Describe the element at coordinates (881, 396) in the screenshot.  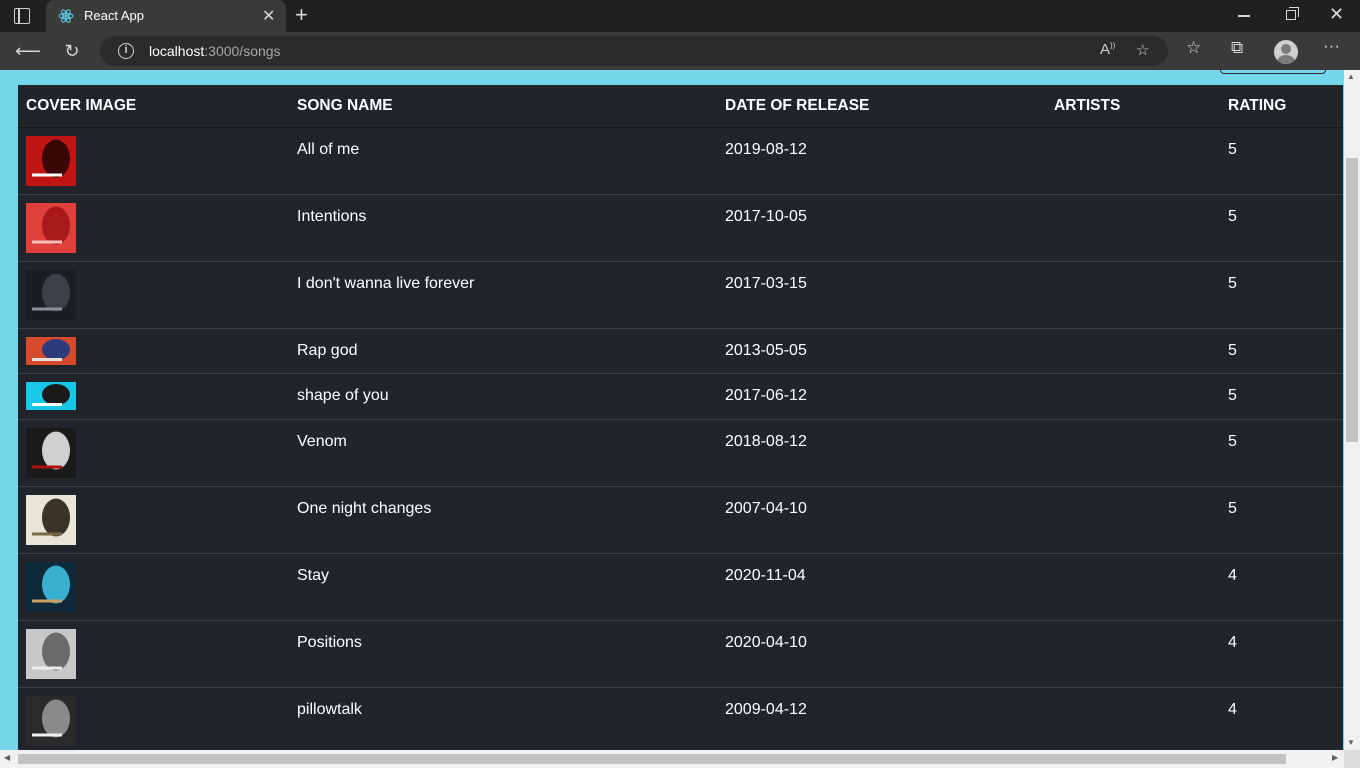
I see `release-date: 2017-06-12` at that location.